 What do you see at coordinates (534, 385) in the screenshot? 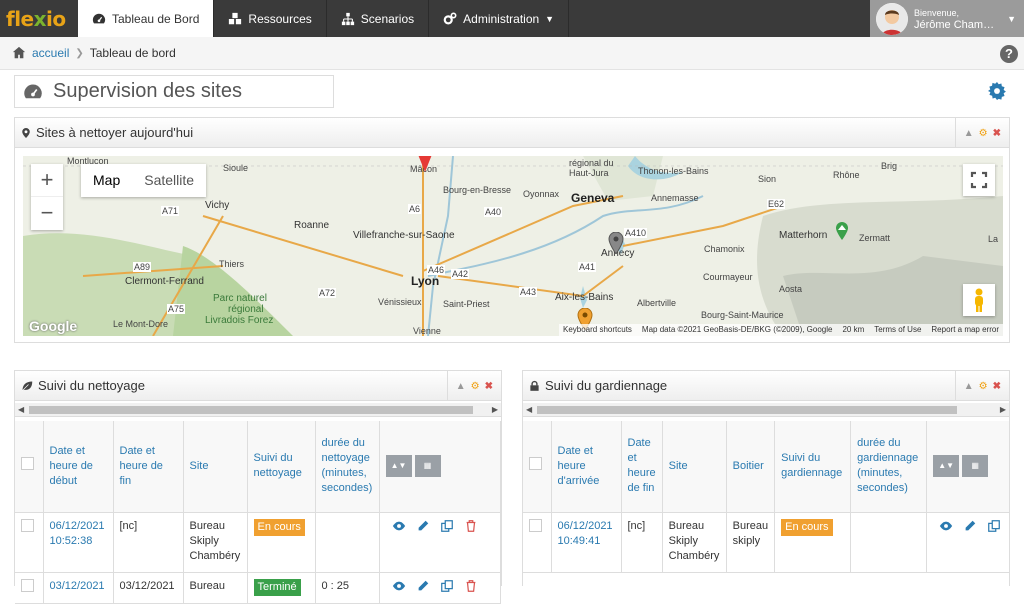
I see `lock-icon` at bounding box center [534, 385].